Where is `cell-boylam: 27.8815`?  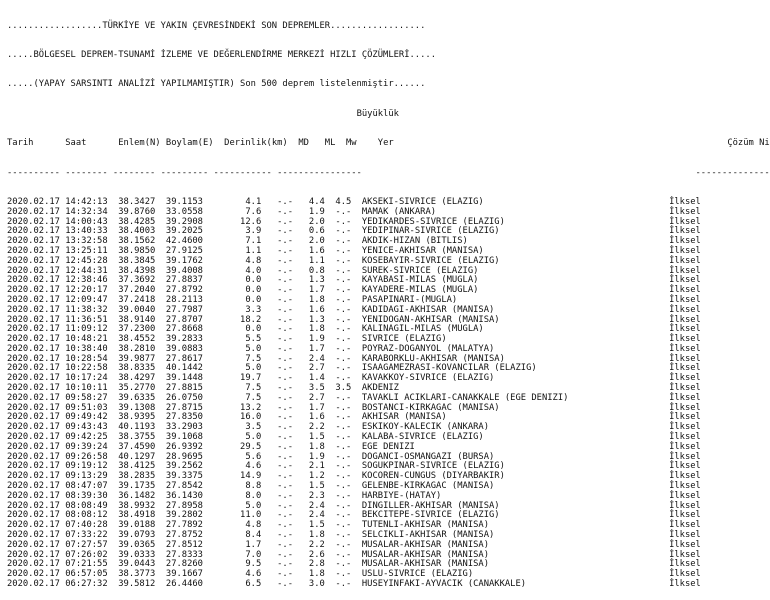 cell-boylam: 27.8815 is located at coordinates (192, 388).